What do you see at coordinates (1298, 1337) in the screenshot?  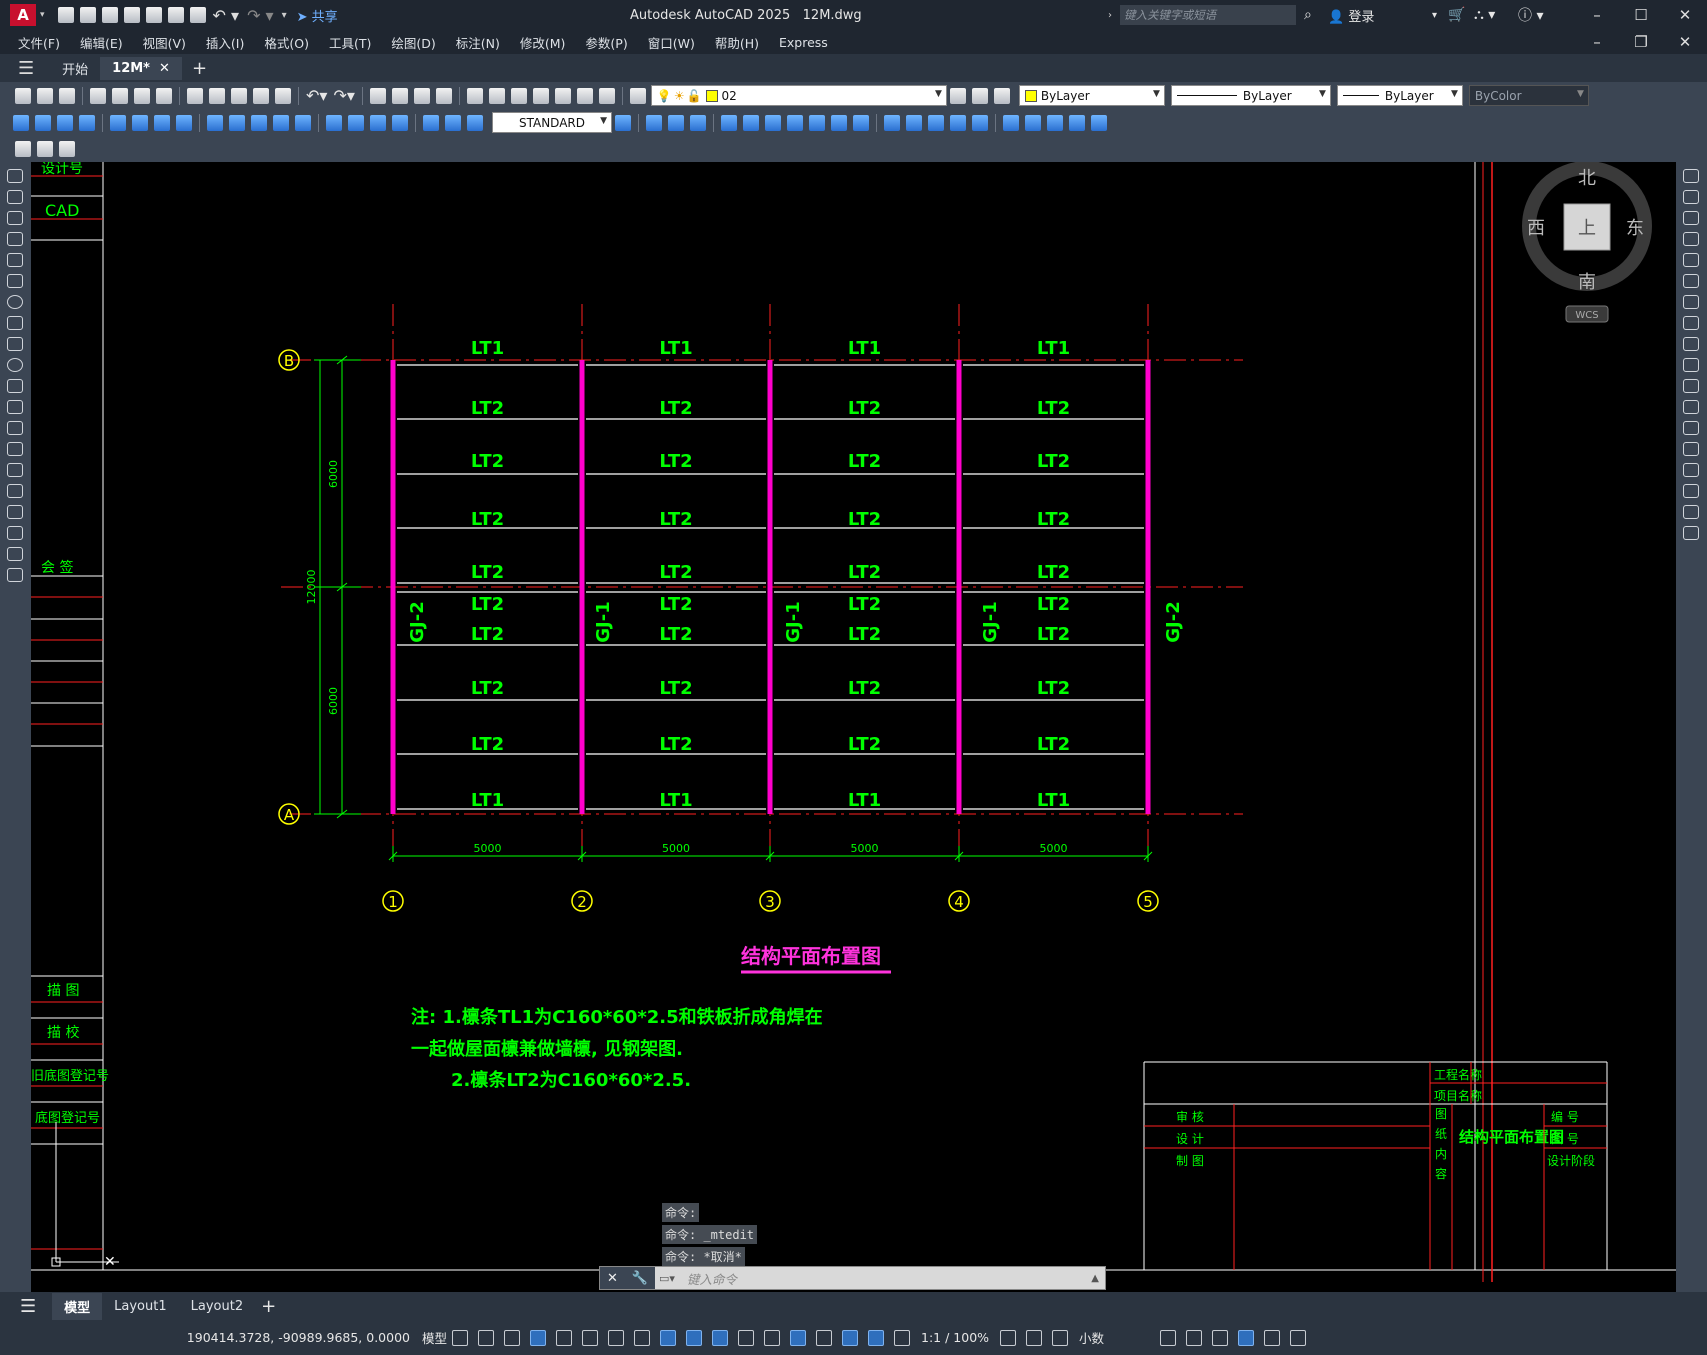 I see `customization-icon` at bounding box center [1298, 1337].